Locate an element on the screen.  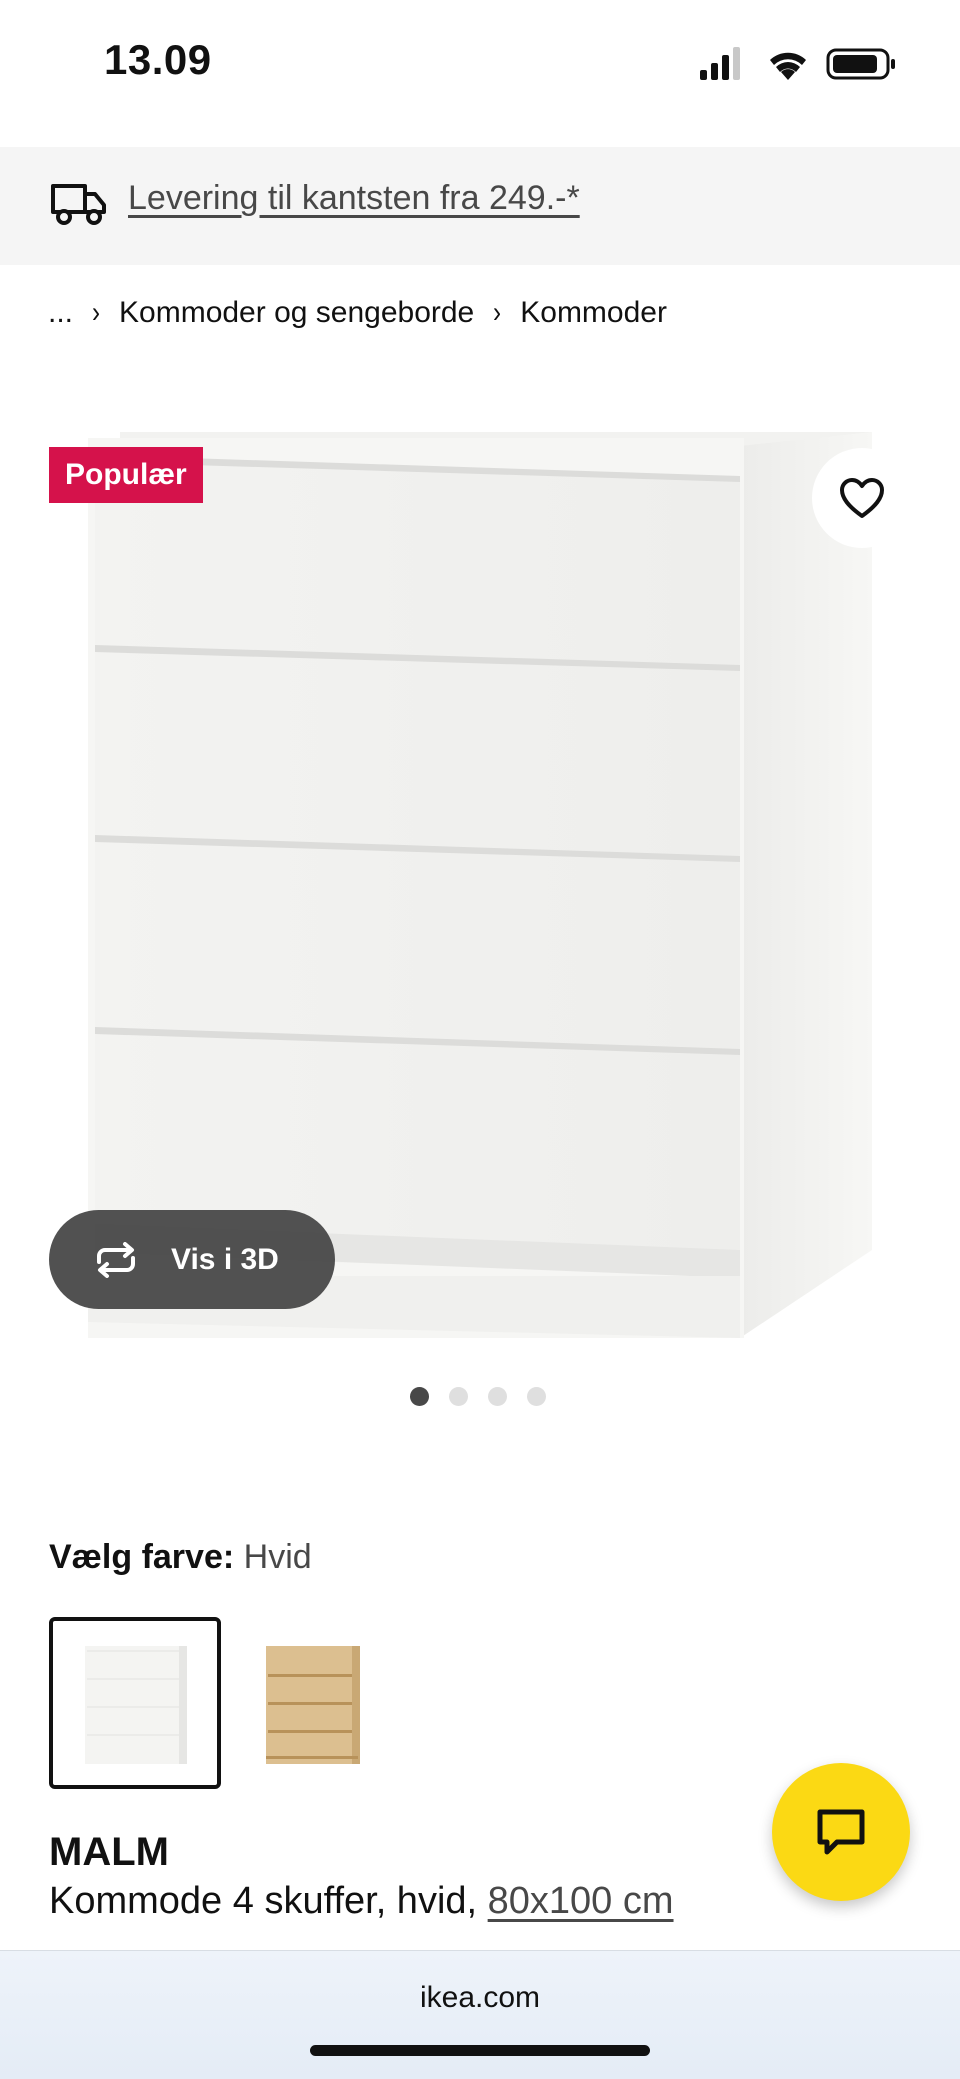
browser-address-bar: ikea.com is located at coordinates (480, 2014).